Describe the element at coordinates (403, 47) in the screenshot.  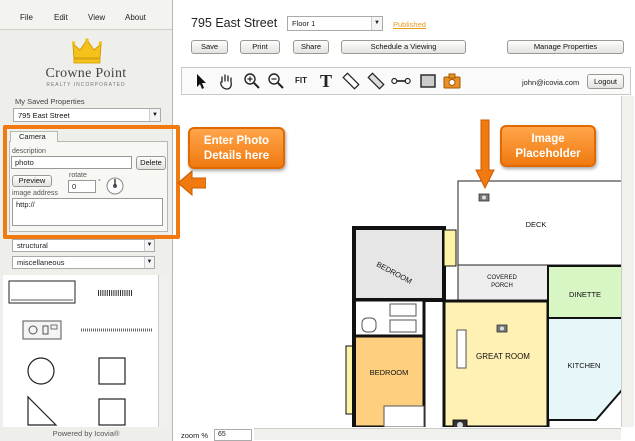
I see `schedule-viewing-button: Schedule a Viewing` at that location.